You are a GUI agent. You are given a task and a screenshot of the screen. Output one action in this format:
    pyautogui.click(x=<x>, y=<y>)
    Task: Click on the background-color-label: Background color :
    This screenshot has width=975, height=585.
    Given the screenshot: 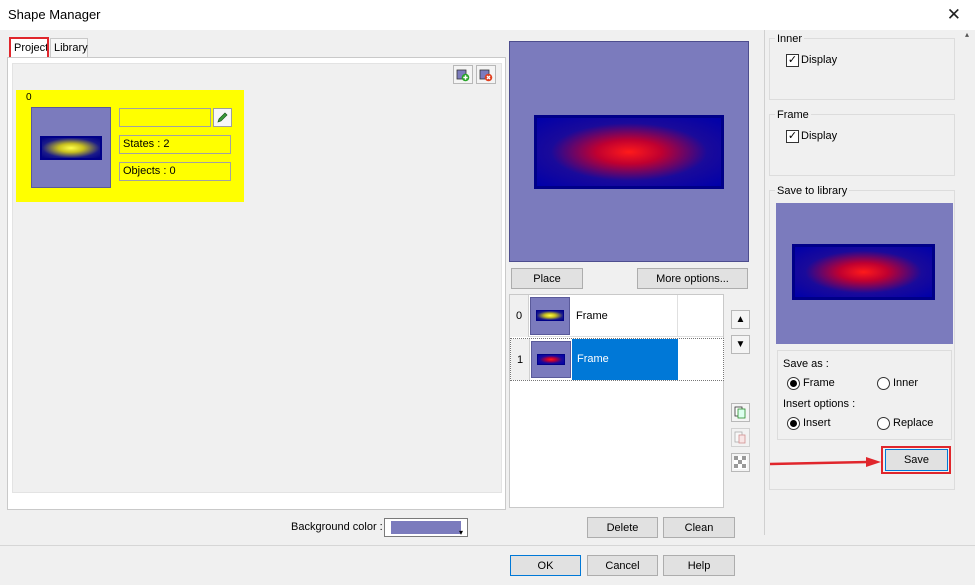 What is the action you would take?
    pyautogui.click(x=337, y=527)
    